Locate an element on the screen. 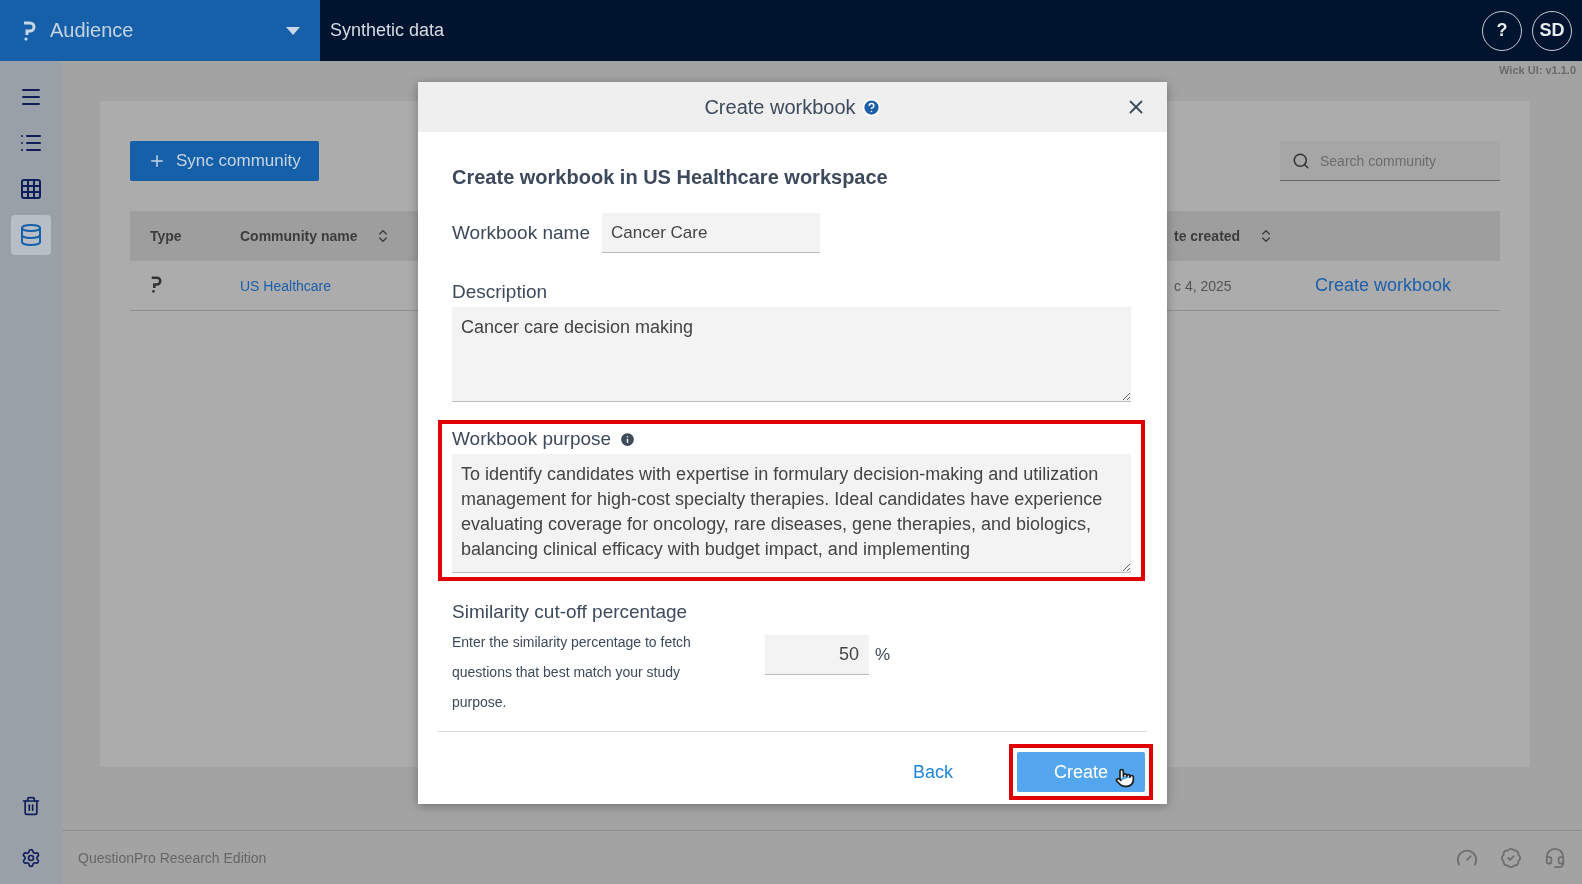 The height and width of the screenshot is (884, 1582). plus-icon is located at coordinates (157, 161).